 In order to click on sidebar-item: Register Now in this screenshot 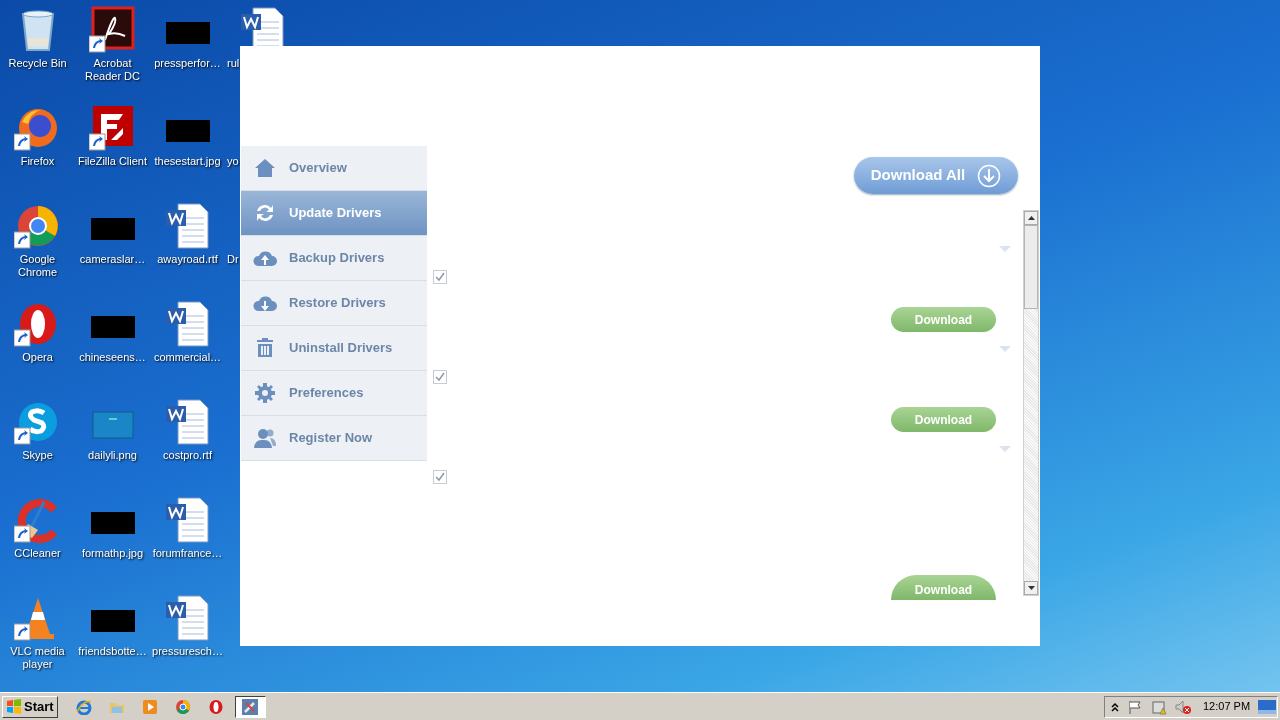, I will do `click(334, 438)`.